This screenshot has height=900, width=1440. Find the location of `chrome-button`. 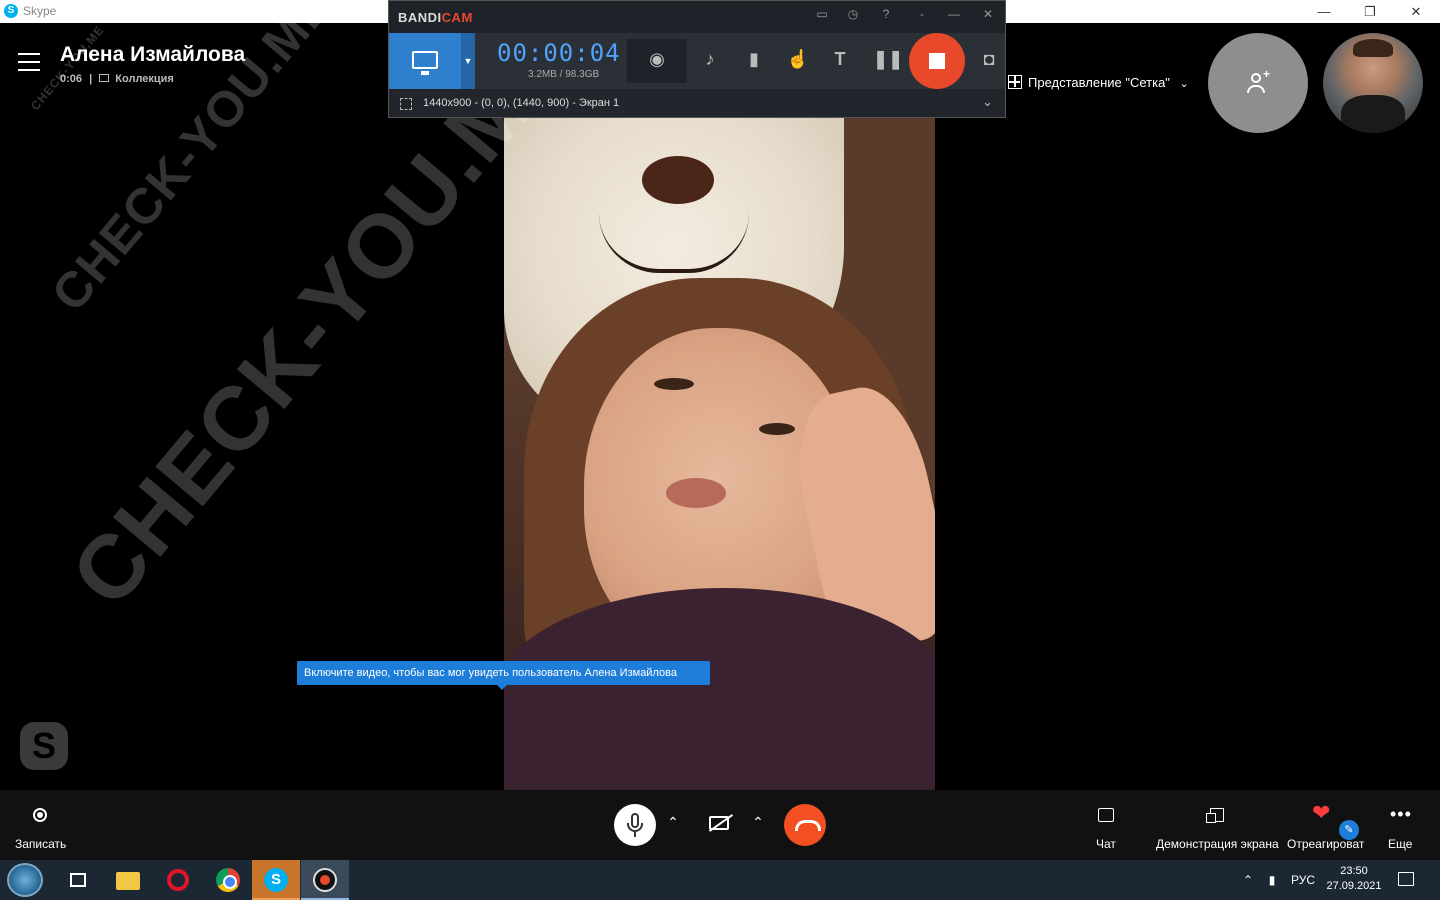

chrome-button is located at coordinates (228, 880).